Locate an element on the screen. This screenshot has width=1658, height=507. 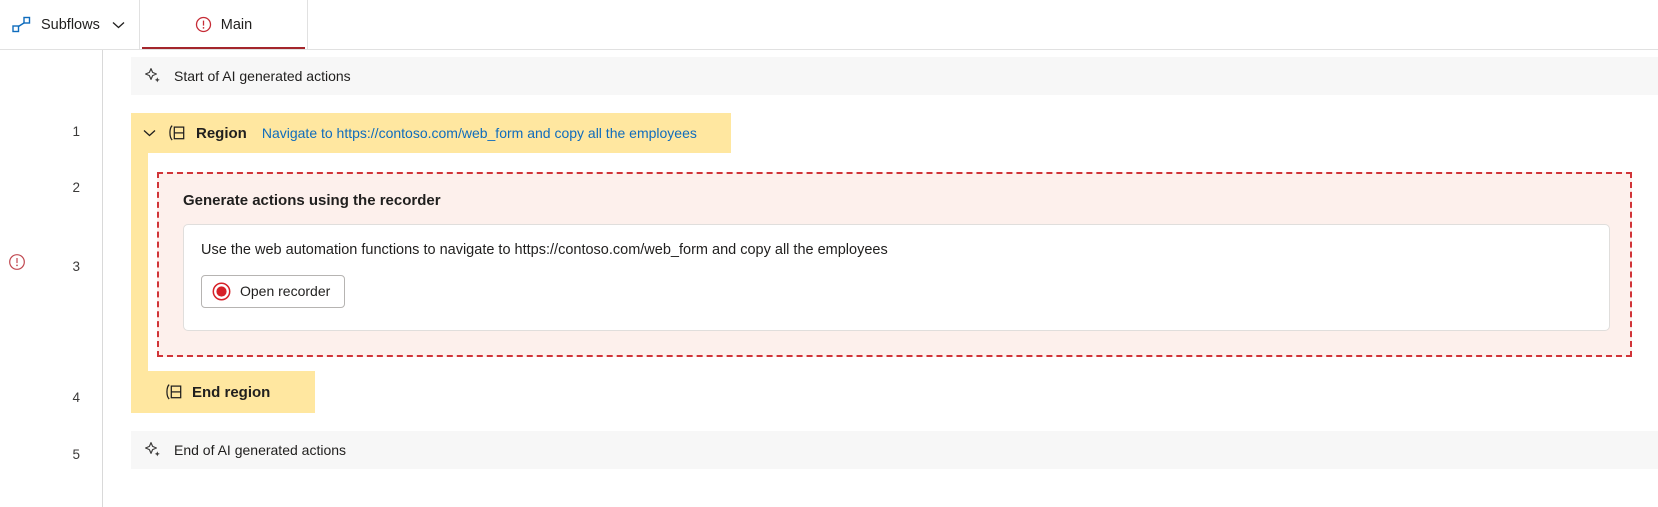
row-ai-end-label: End of AI generated actions is located at coordinates (260, 450).